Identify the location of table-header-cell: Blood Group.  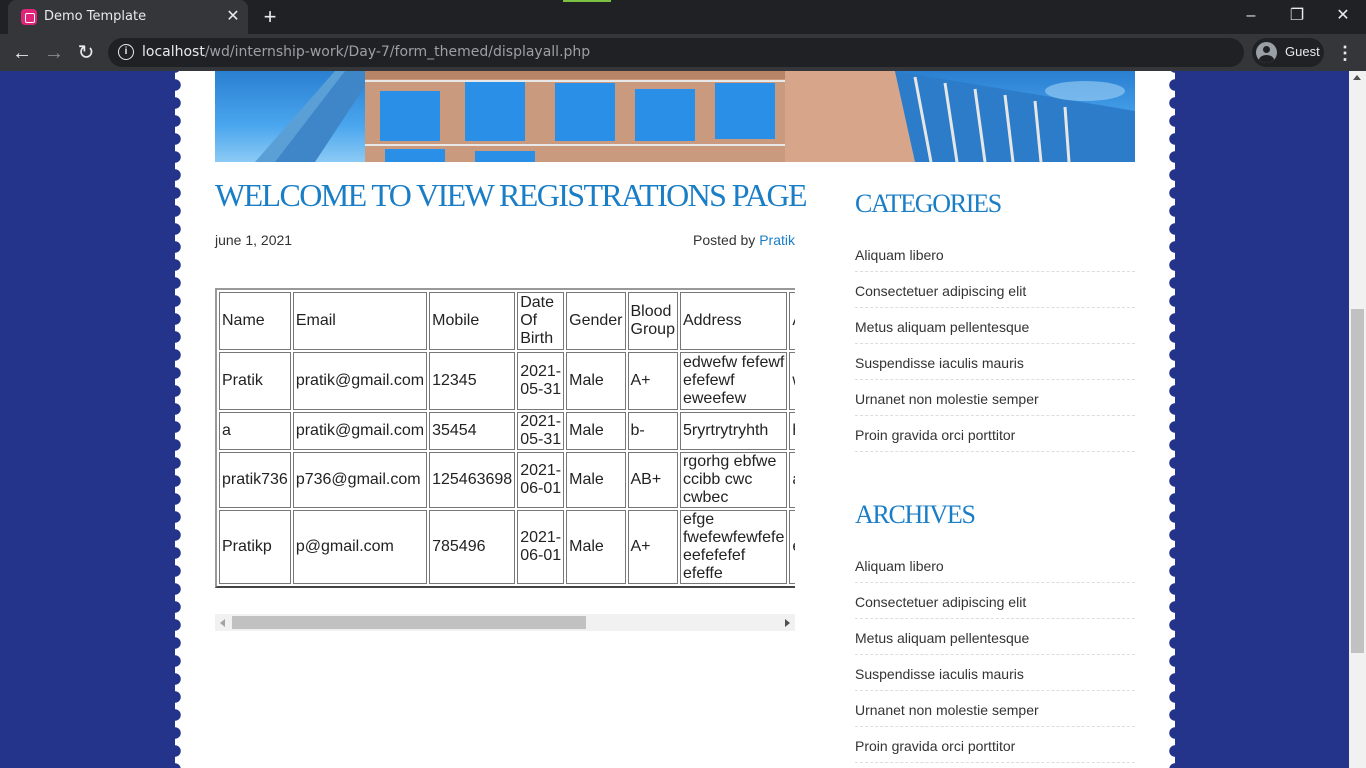
(652, 321).